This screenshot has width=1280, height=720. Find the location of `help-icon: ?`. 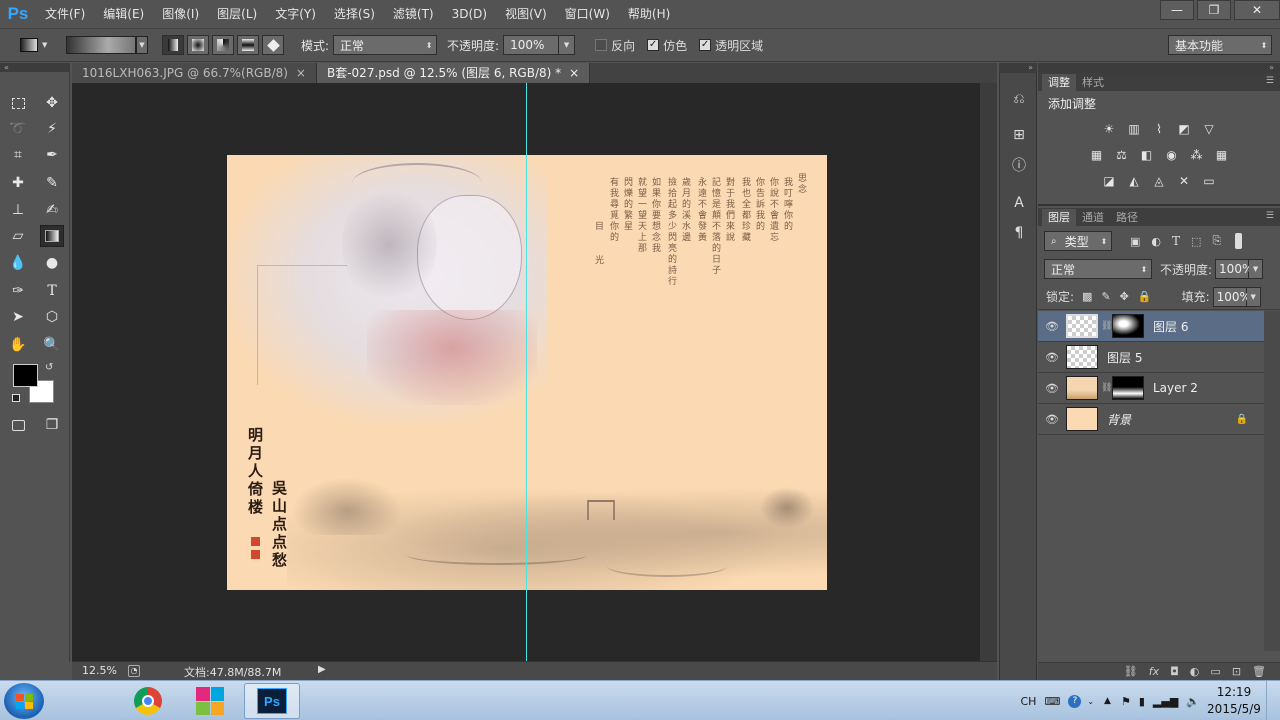

help-icon: ? is located at coordinates (1075, 701).